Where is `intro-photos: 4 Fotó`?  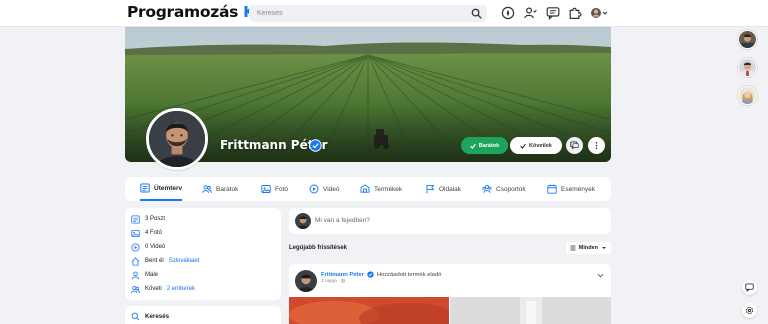
intro-photos: 4 Fotó is located at coordinates (146, 233).